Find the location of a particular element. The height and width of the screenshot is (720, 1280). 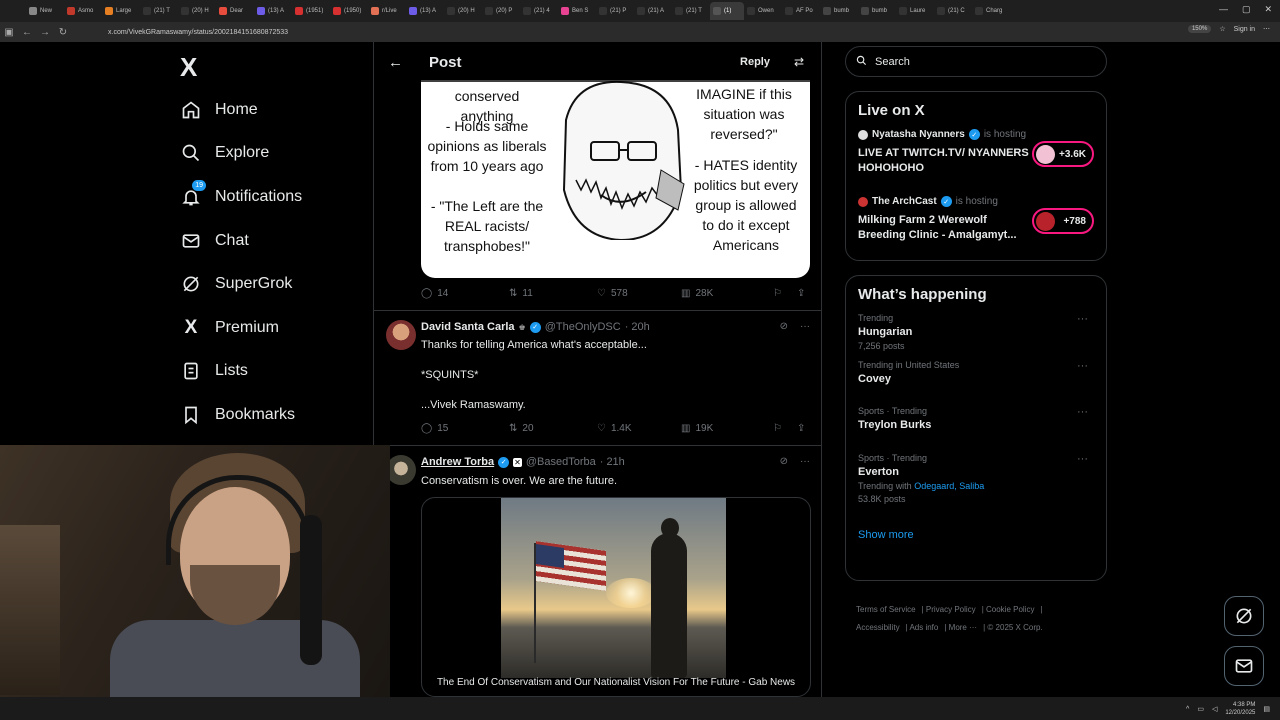

volume-icon: ◁ is located at coordinates (1214, 709).